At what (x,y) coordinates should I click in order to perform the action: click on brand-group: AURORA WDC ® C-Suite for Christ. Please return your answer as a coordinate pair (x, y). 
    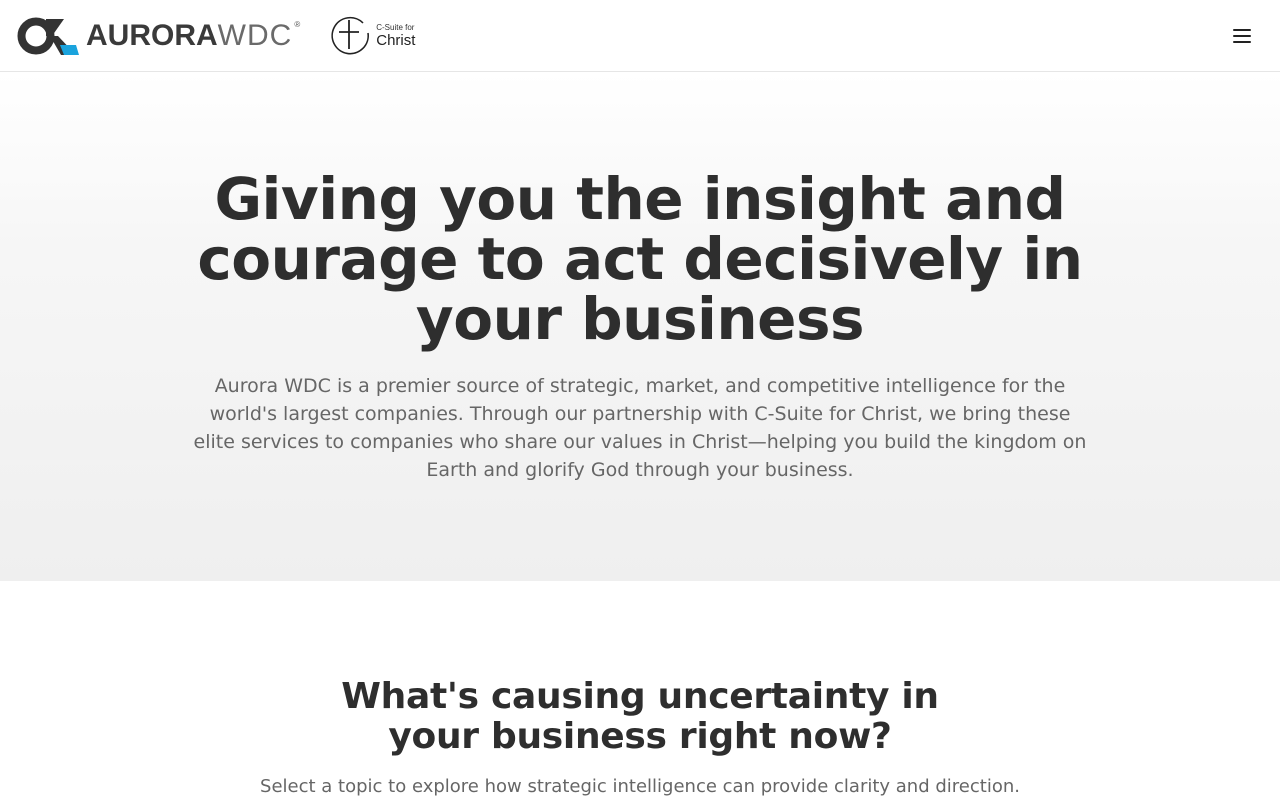
    Looking at the image, I should click on (215, 36).